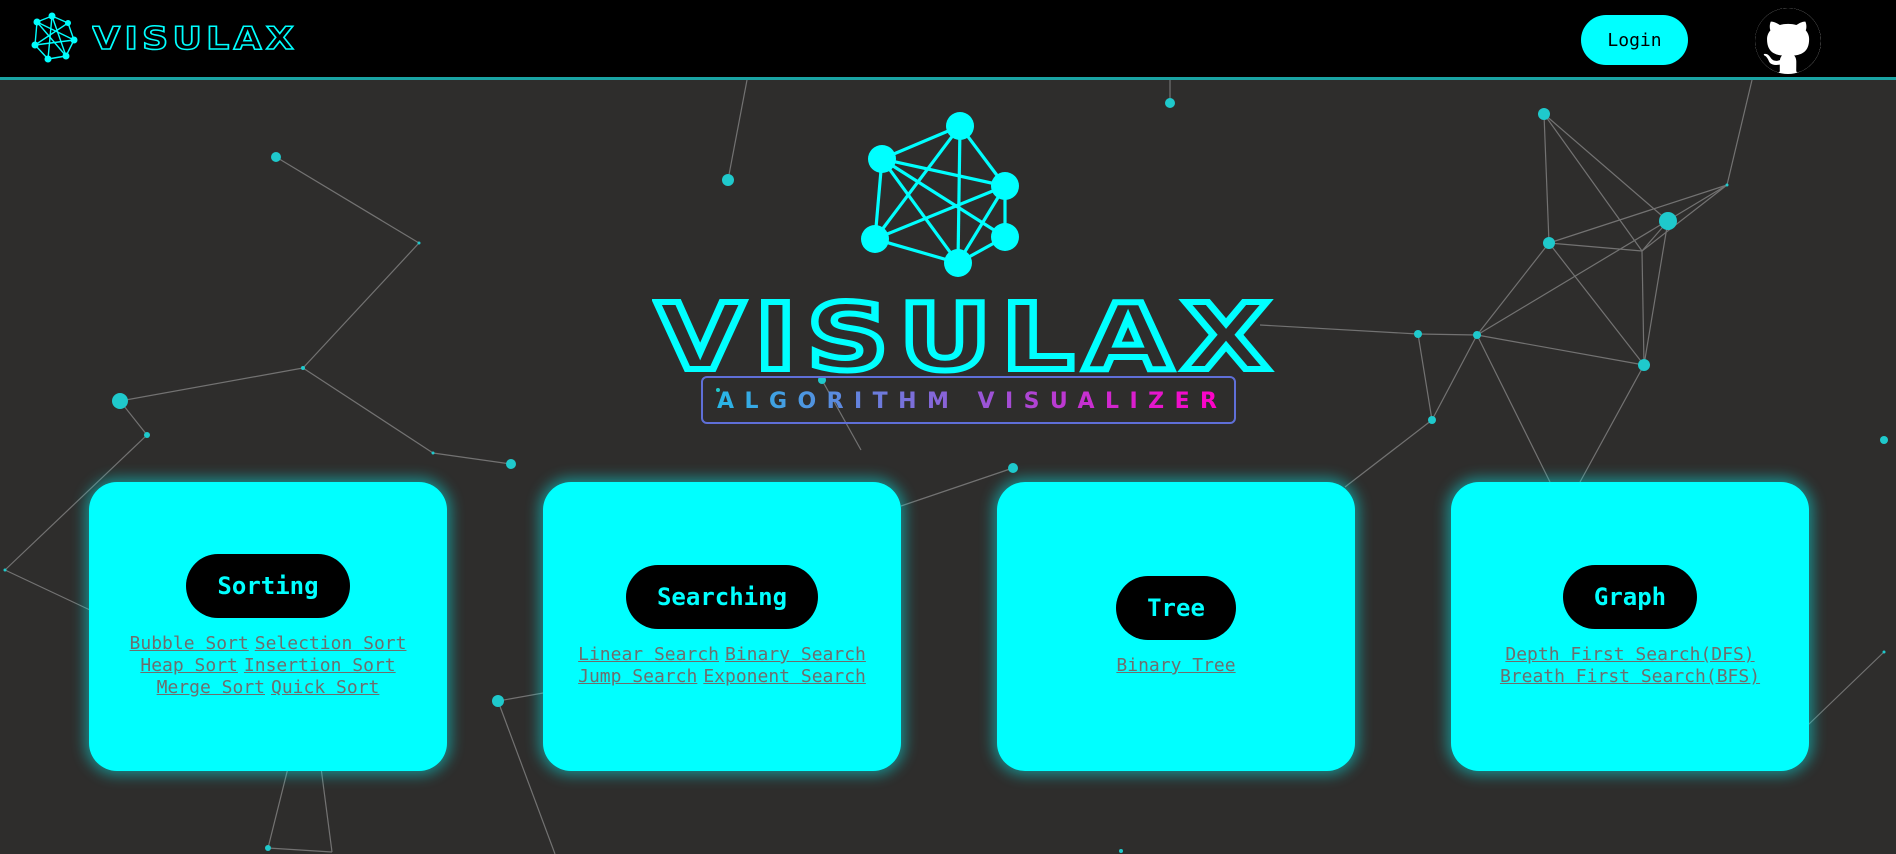 Image resolution: width=1896 pixels, height=854 pixels. I want to click on tagline-box: ALGORITHM VISUALIZER, so click(968, 400).